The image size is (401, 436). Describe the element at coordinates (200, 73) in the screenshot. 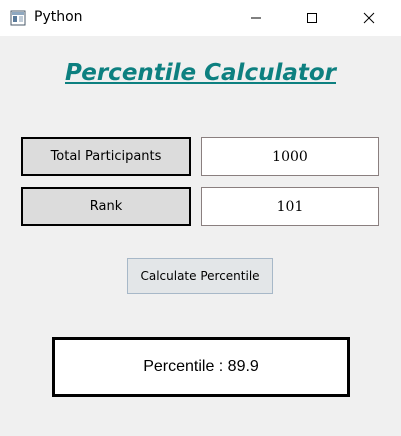

I see `page-title: Percentile Calculator` at that location.